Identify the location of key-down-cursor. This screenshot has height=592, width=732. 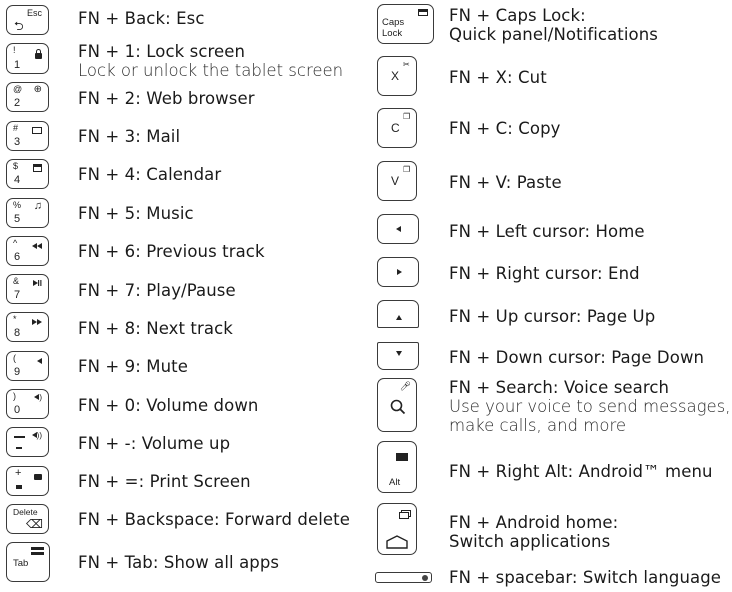
(398, 356).